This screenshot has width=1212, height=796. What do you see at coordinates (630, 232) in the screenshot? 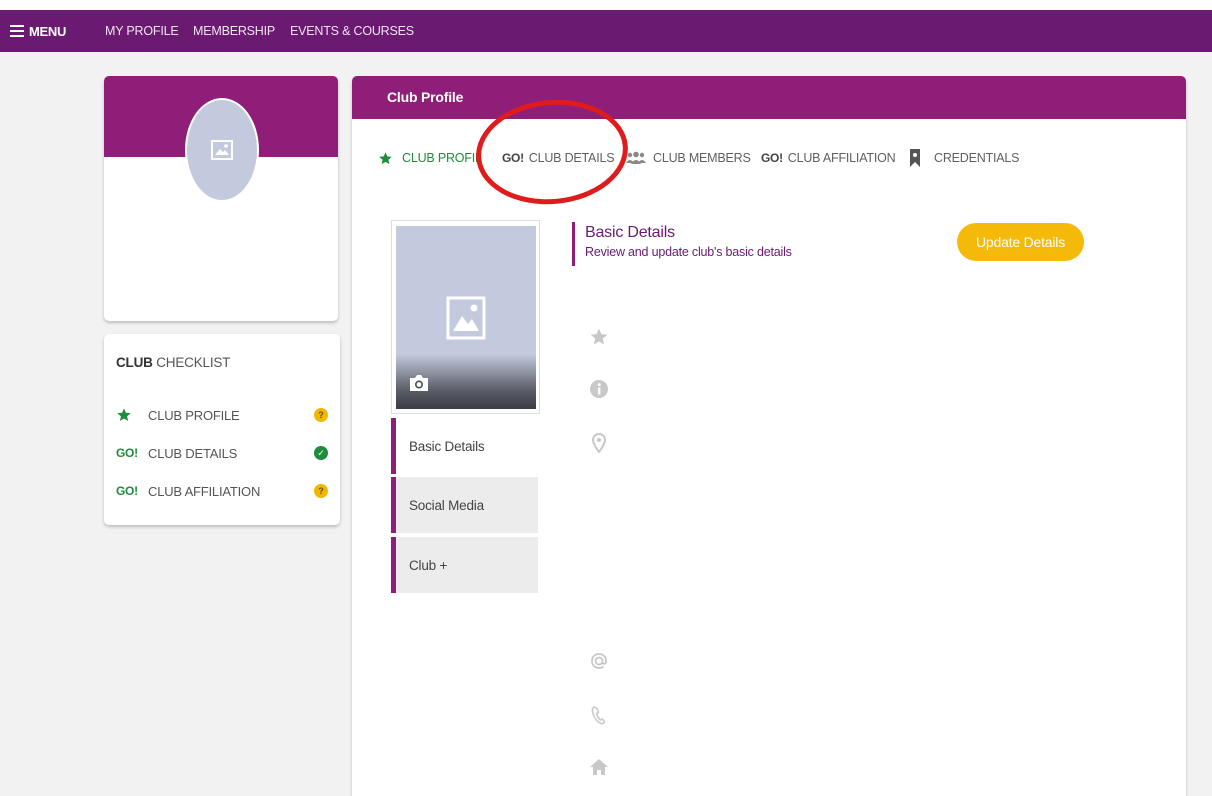
I see `section-title: Basic Details` at bounding box center [630, 232].